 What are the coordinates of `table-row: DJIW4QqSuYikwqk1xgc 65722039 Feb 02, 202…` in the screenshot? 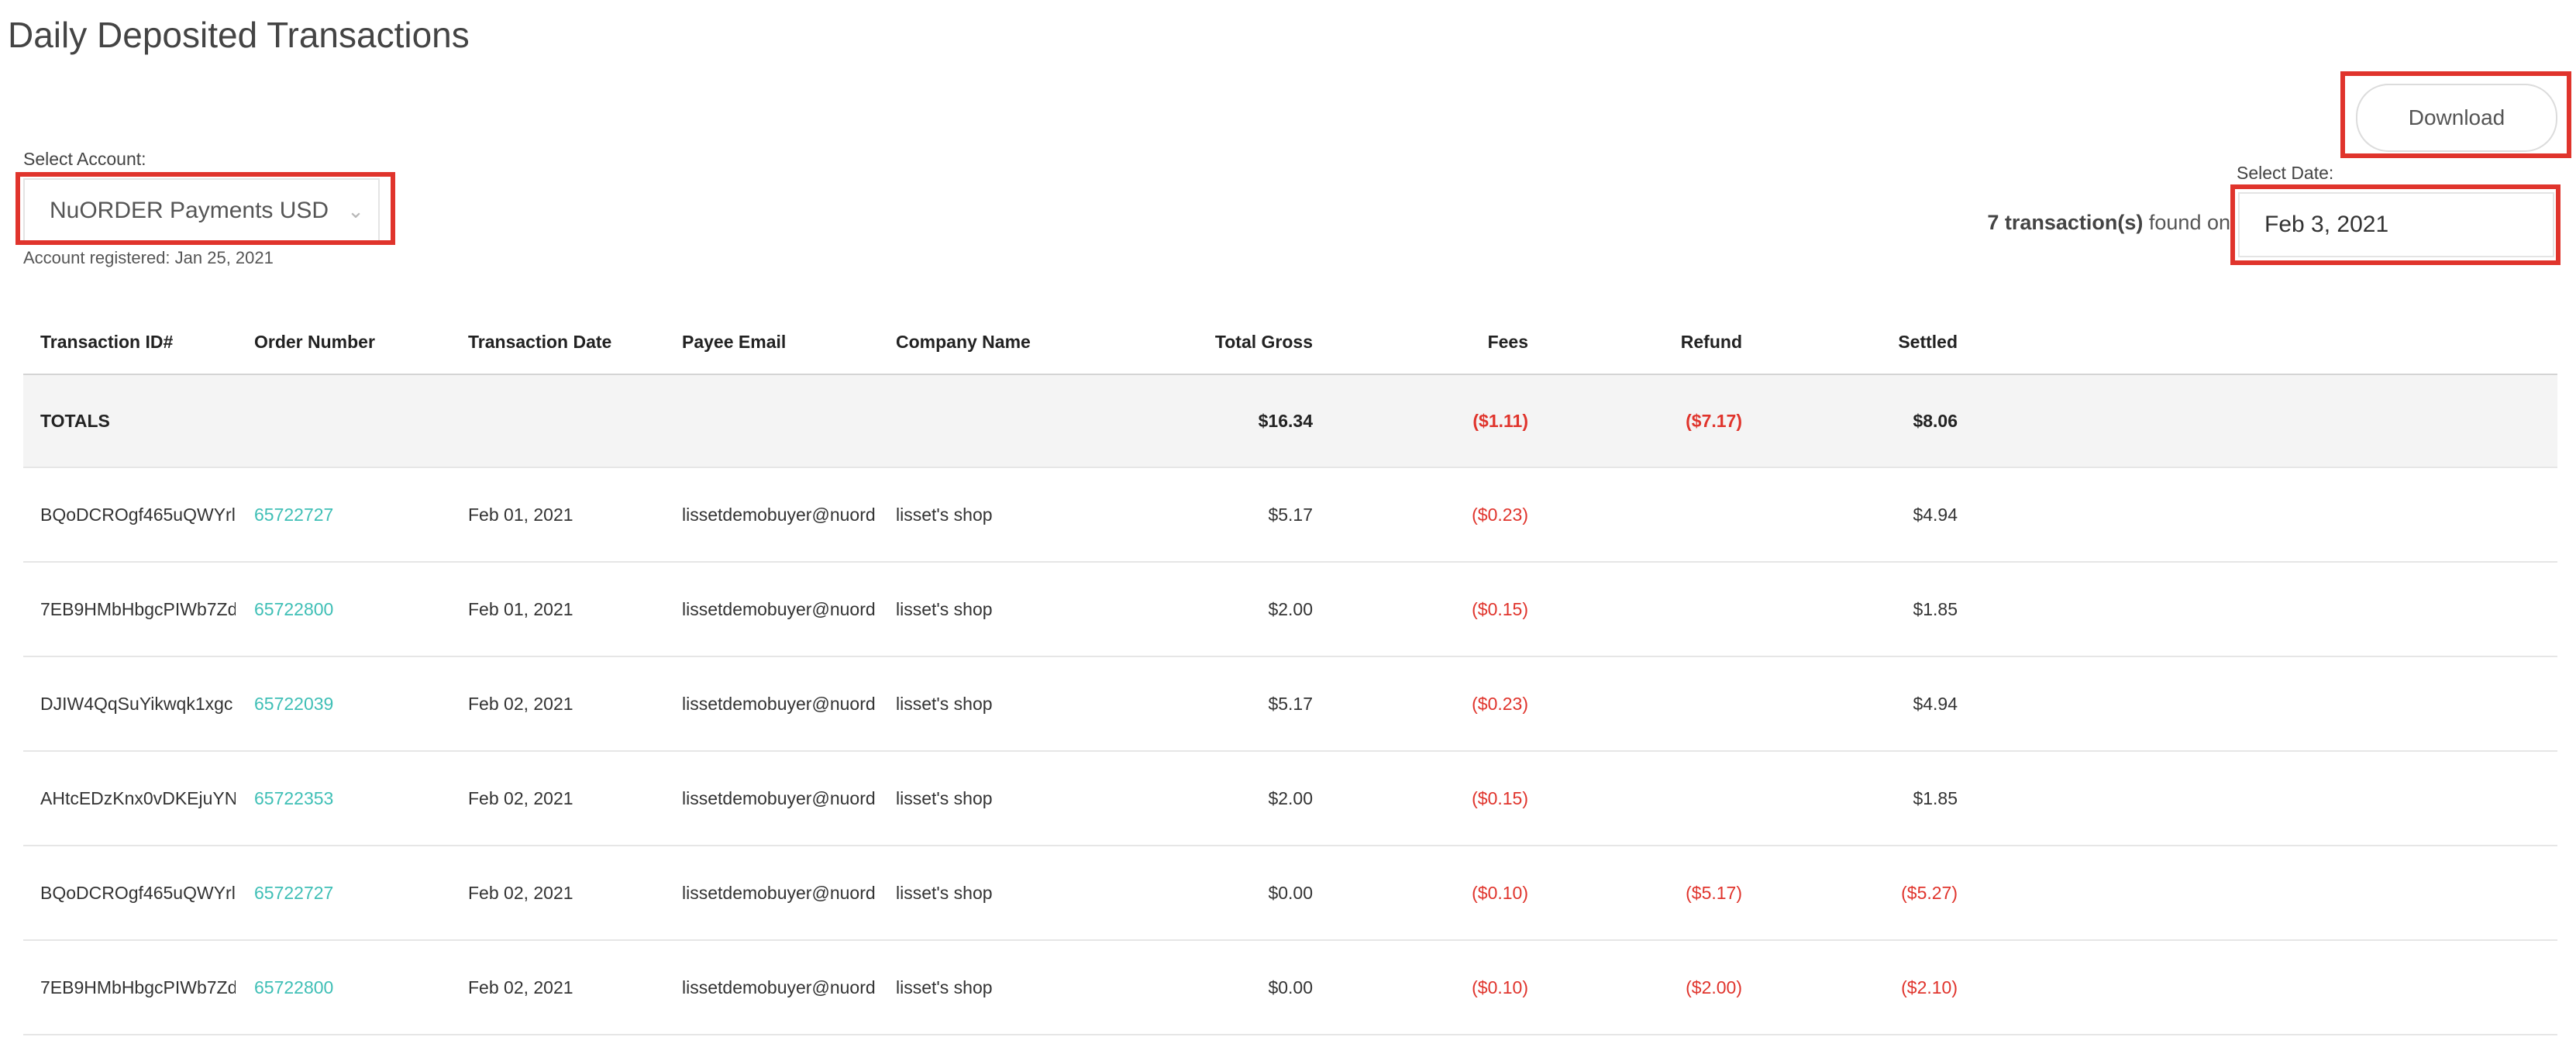 It's located at (1290, 704).